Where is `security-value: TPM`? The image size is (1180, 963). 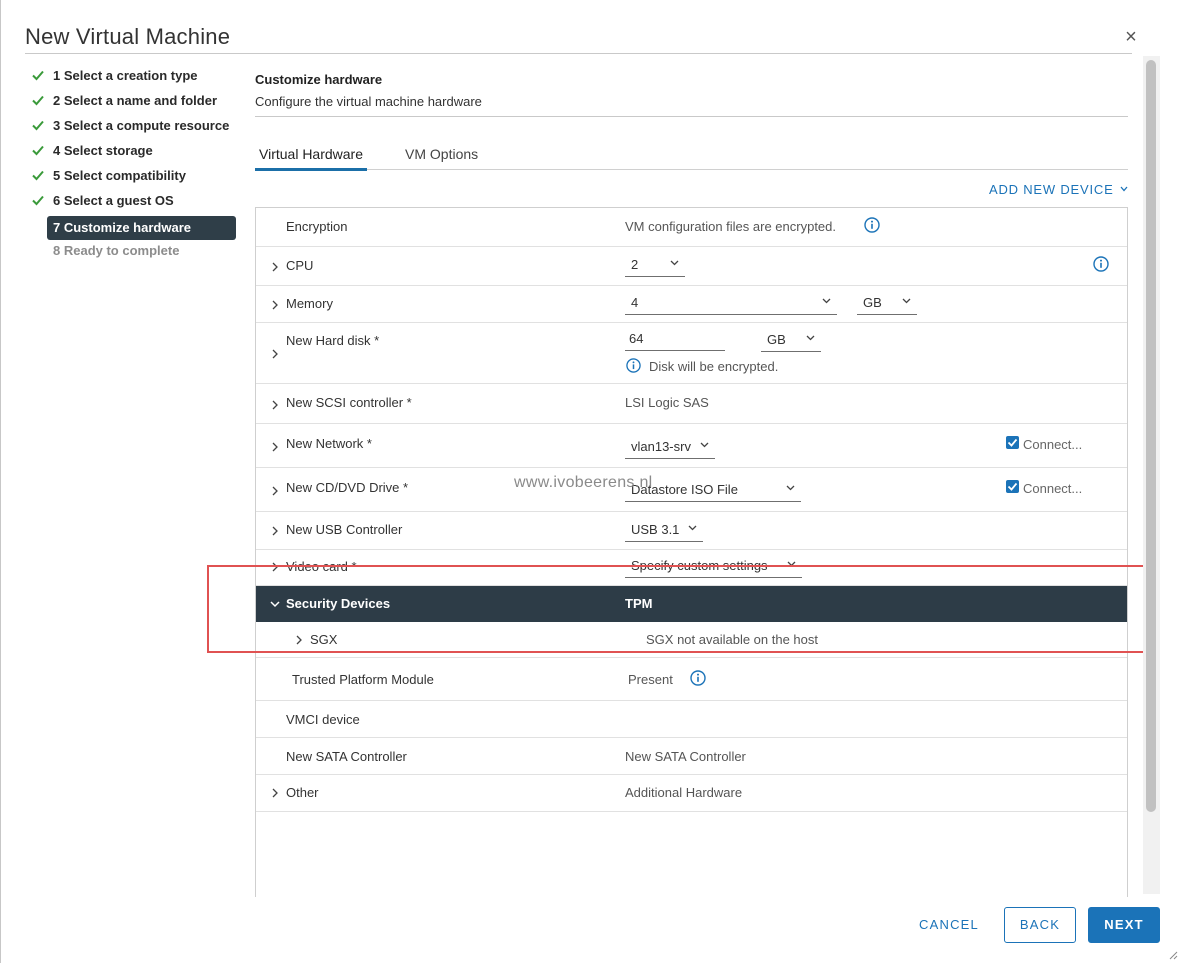 security-value: TPM is located at coordinates (639, 603).